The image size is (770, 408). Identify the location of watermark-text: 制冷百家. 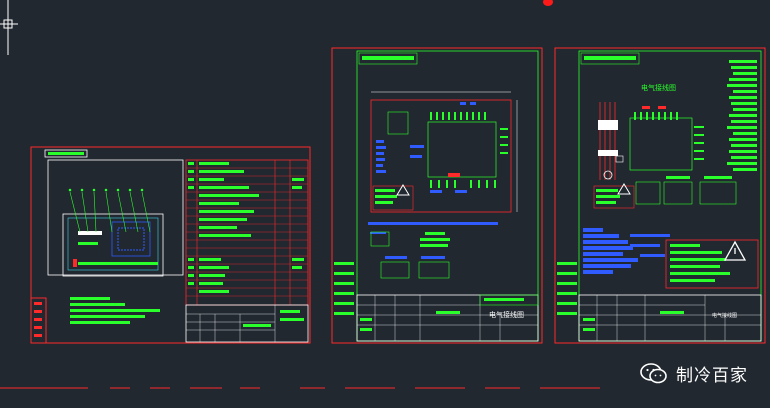
(712, 376).